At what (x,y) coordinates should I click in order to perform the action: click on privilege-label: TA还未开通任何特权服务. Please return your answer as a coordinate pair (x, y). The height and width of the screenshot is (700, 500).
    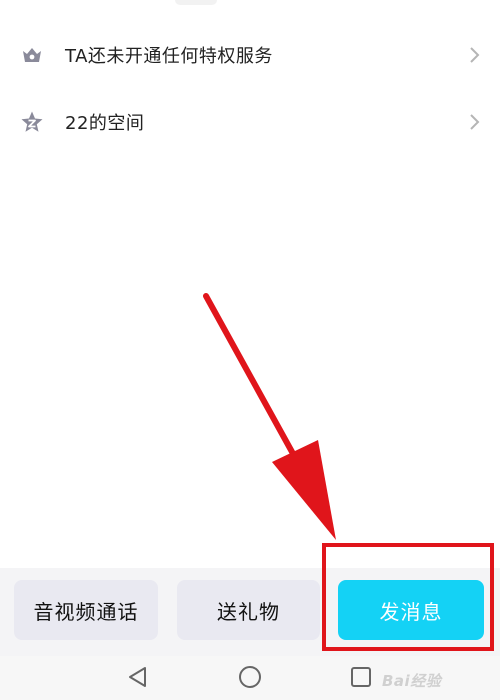
    Looking at the image, I should click on (169, 56).